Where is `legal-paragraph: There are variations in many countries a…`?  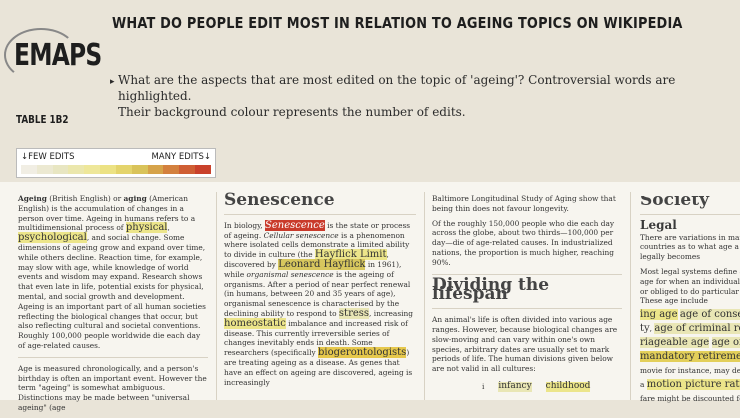 legal-paragraph: There are variations in many countries a… is located at coordinates (690, 247).